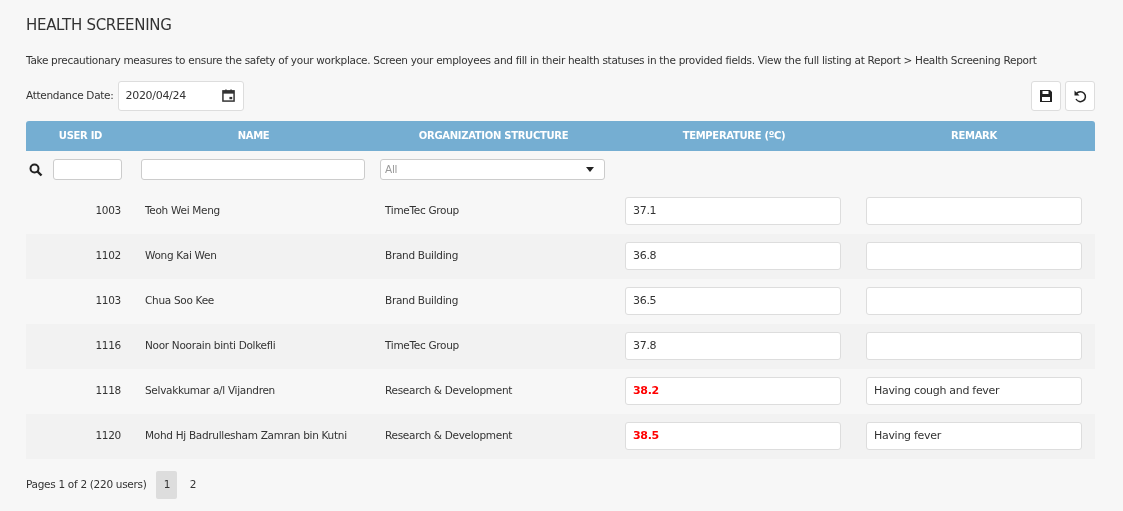 The height and width of the screenshot is (511, 1123). What do you see at coordinates (253, 170) in the screenshot?
I see `name-filter` at bounding box center [253, 170].